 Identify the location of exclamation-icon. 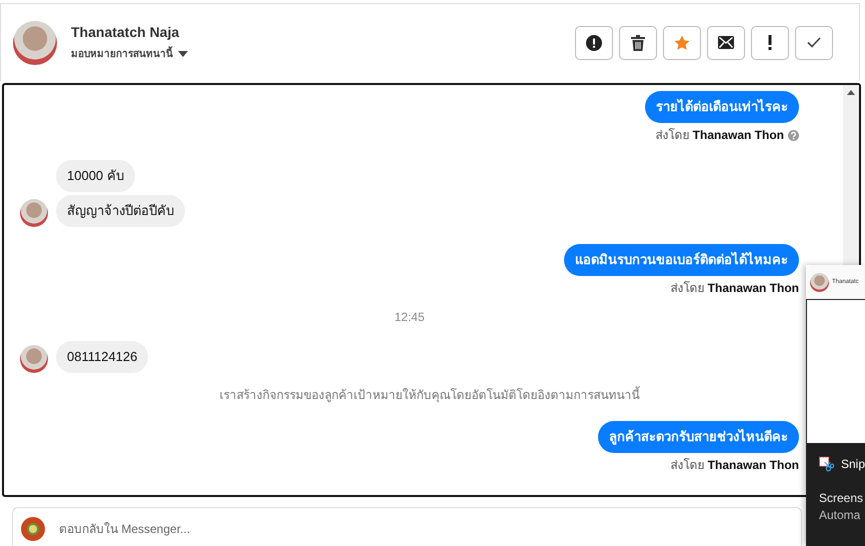
(770, 42).